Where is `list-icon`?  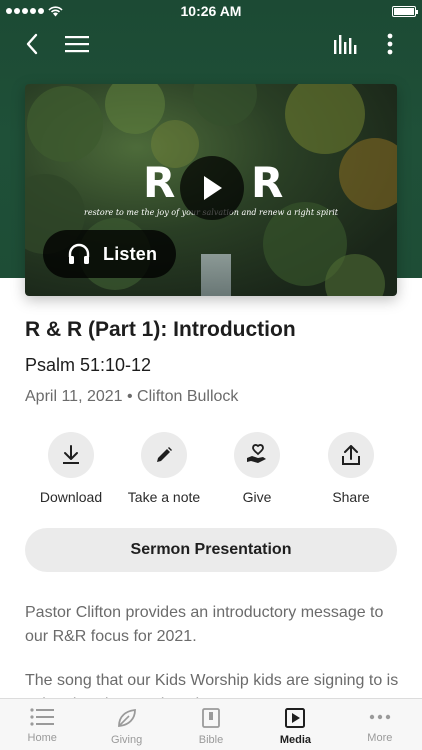
list-icon is located at coordinates (42, 717).